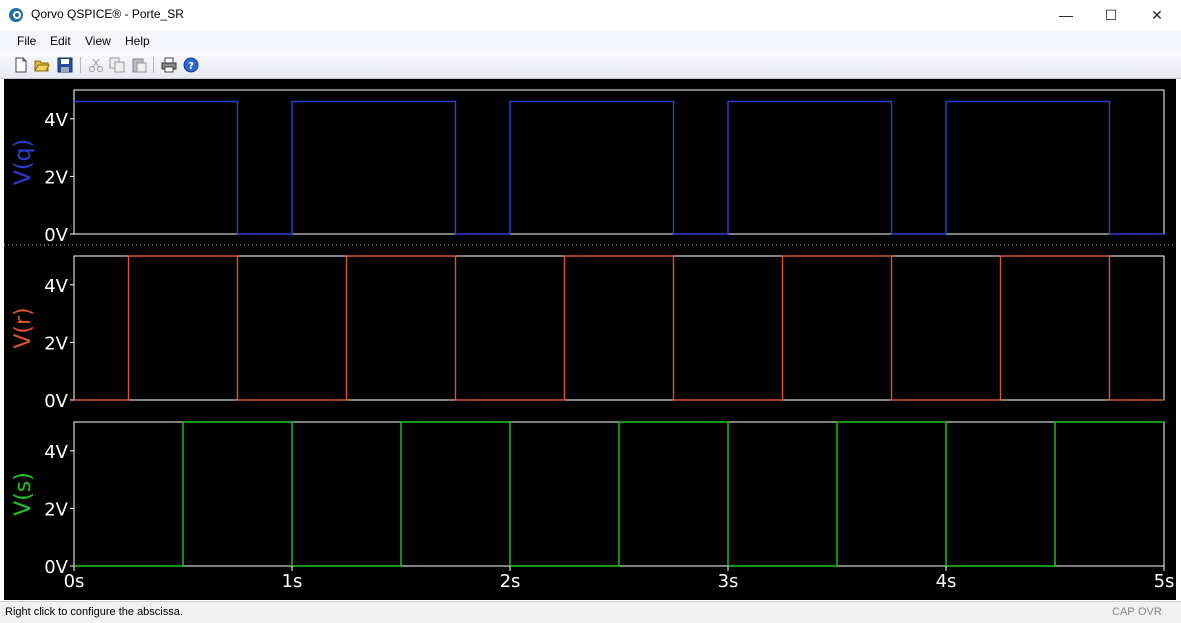  Describe the element at coordinates (74, 581) in the screenshot. I see `x-tick-label: 0s` at that location.